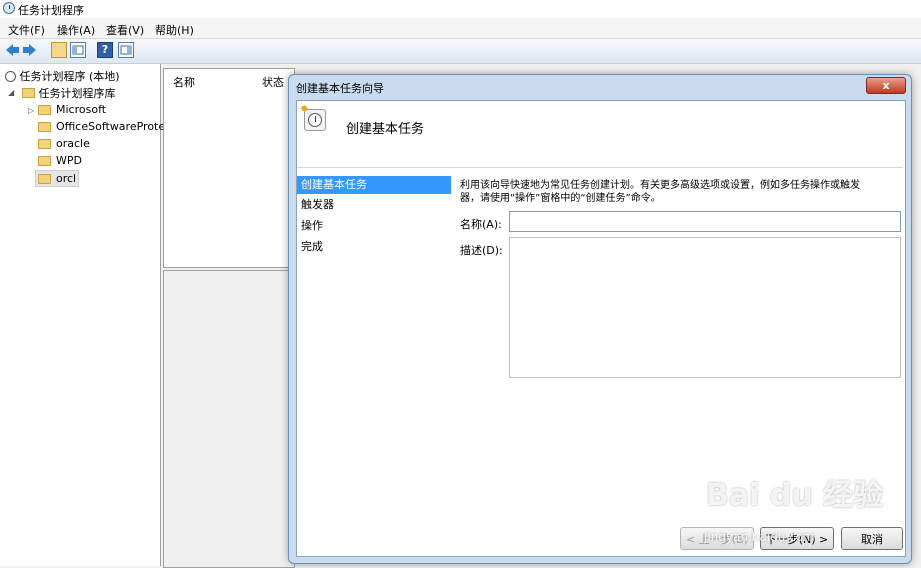 The width and height of the screenshot is (921, 568). What do you see at coordinates (374, 247) in the screenshot?
I see `step-finish: 完成` at bounding box center [374, 247].